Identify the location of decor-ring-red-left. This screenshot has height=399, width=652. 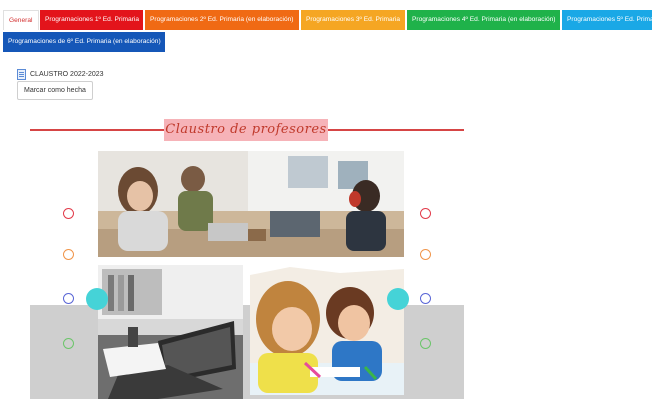
(68, 213).